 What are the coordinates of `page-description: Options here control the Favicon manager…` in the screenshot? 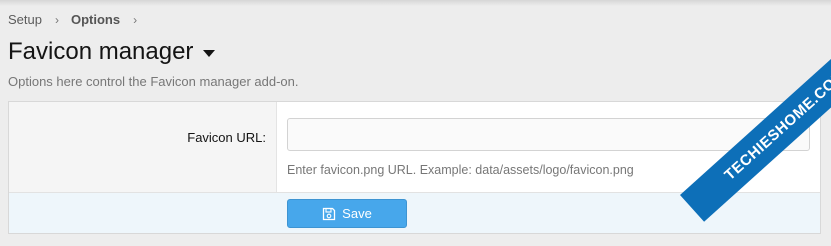 It's located at (153, 81).